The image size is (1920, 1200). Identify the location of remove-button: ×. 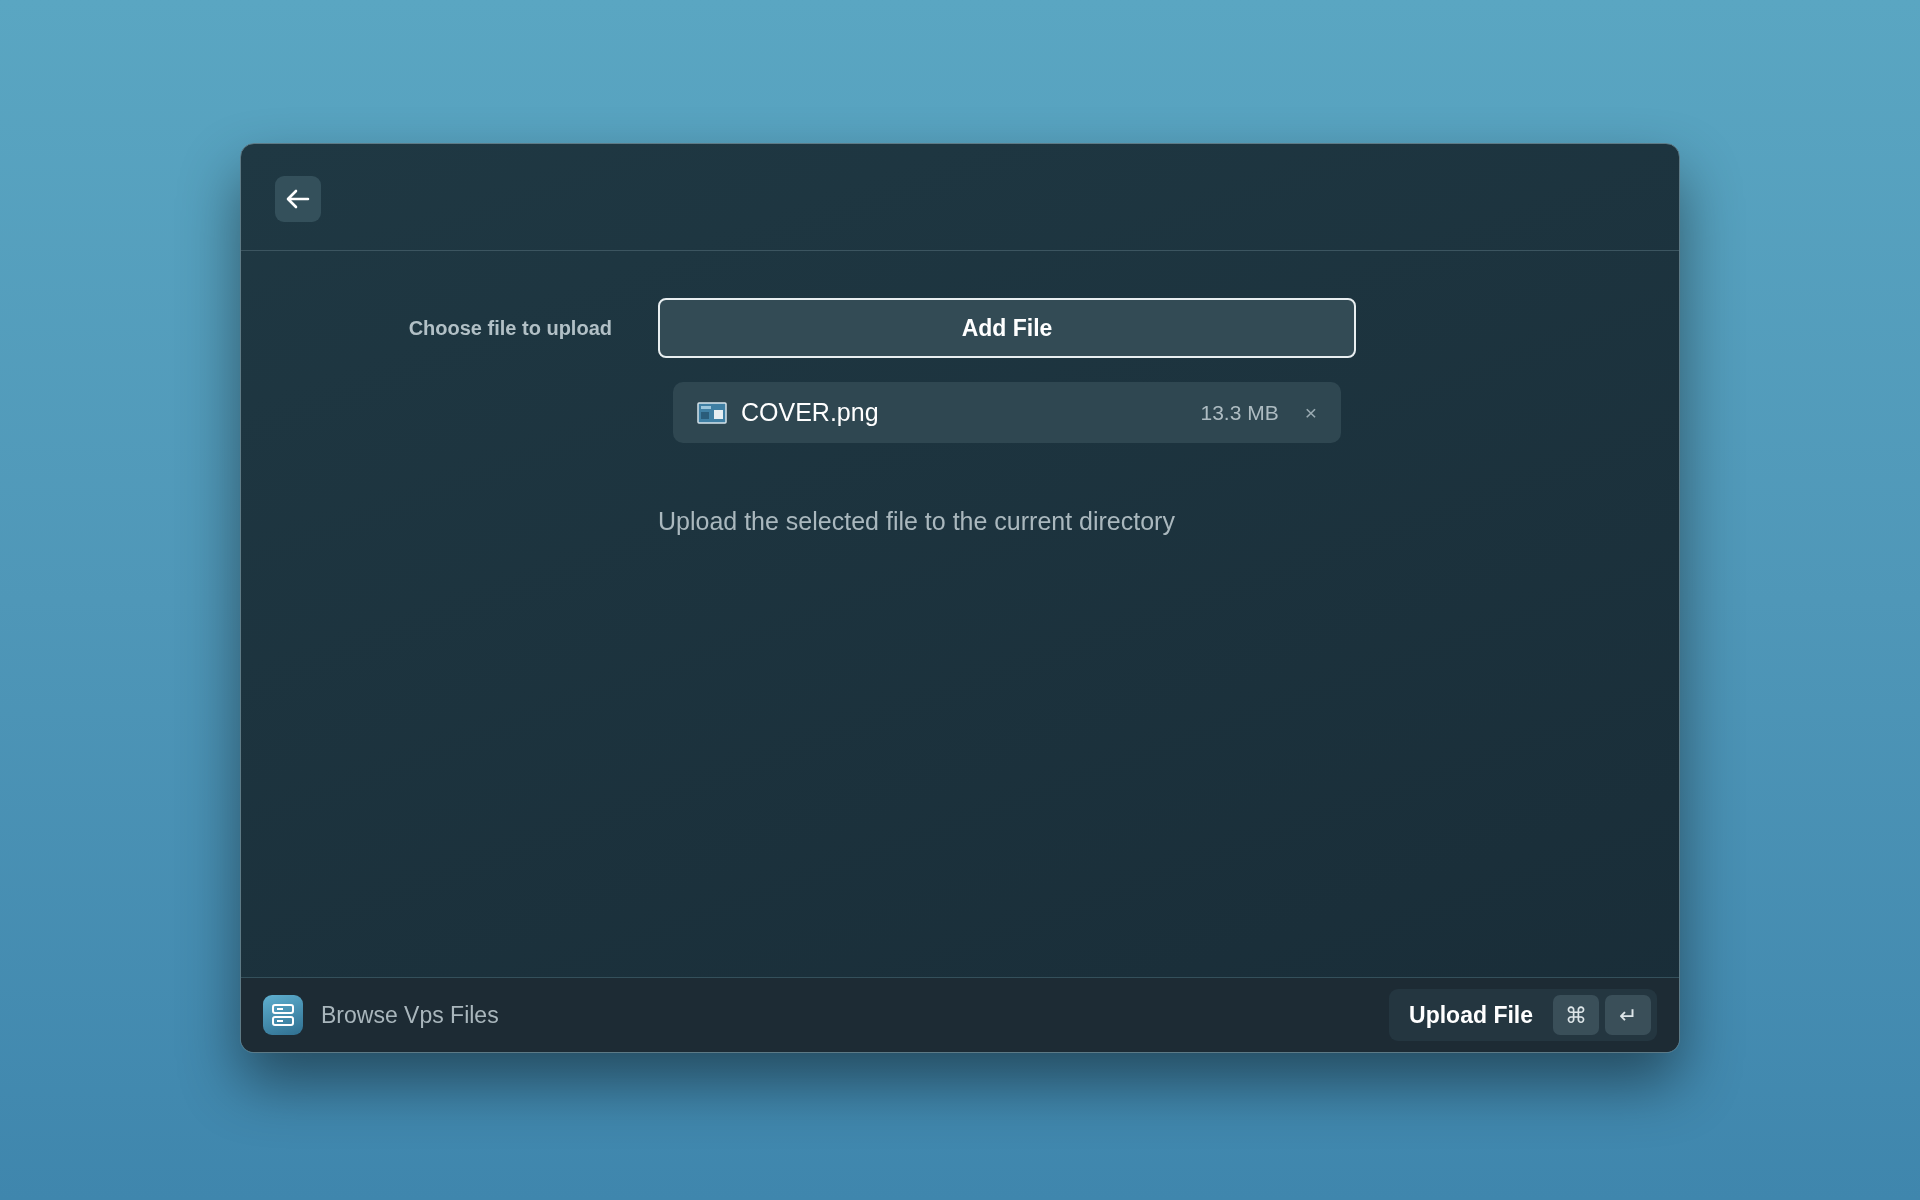
(1310, 412).